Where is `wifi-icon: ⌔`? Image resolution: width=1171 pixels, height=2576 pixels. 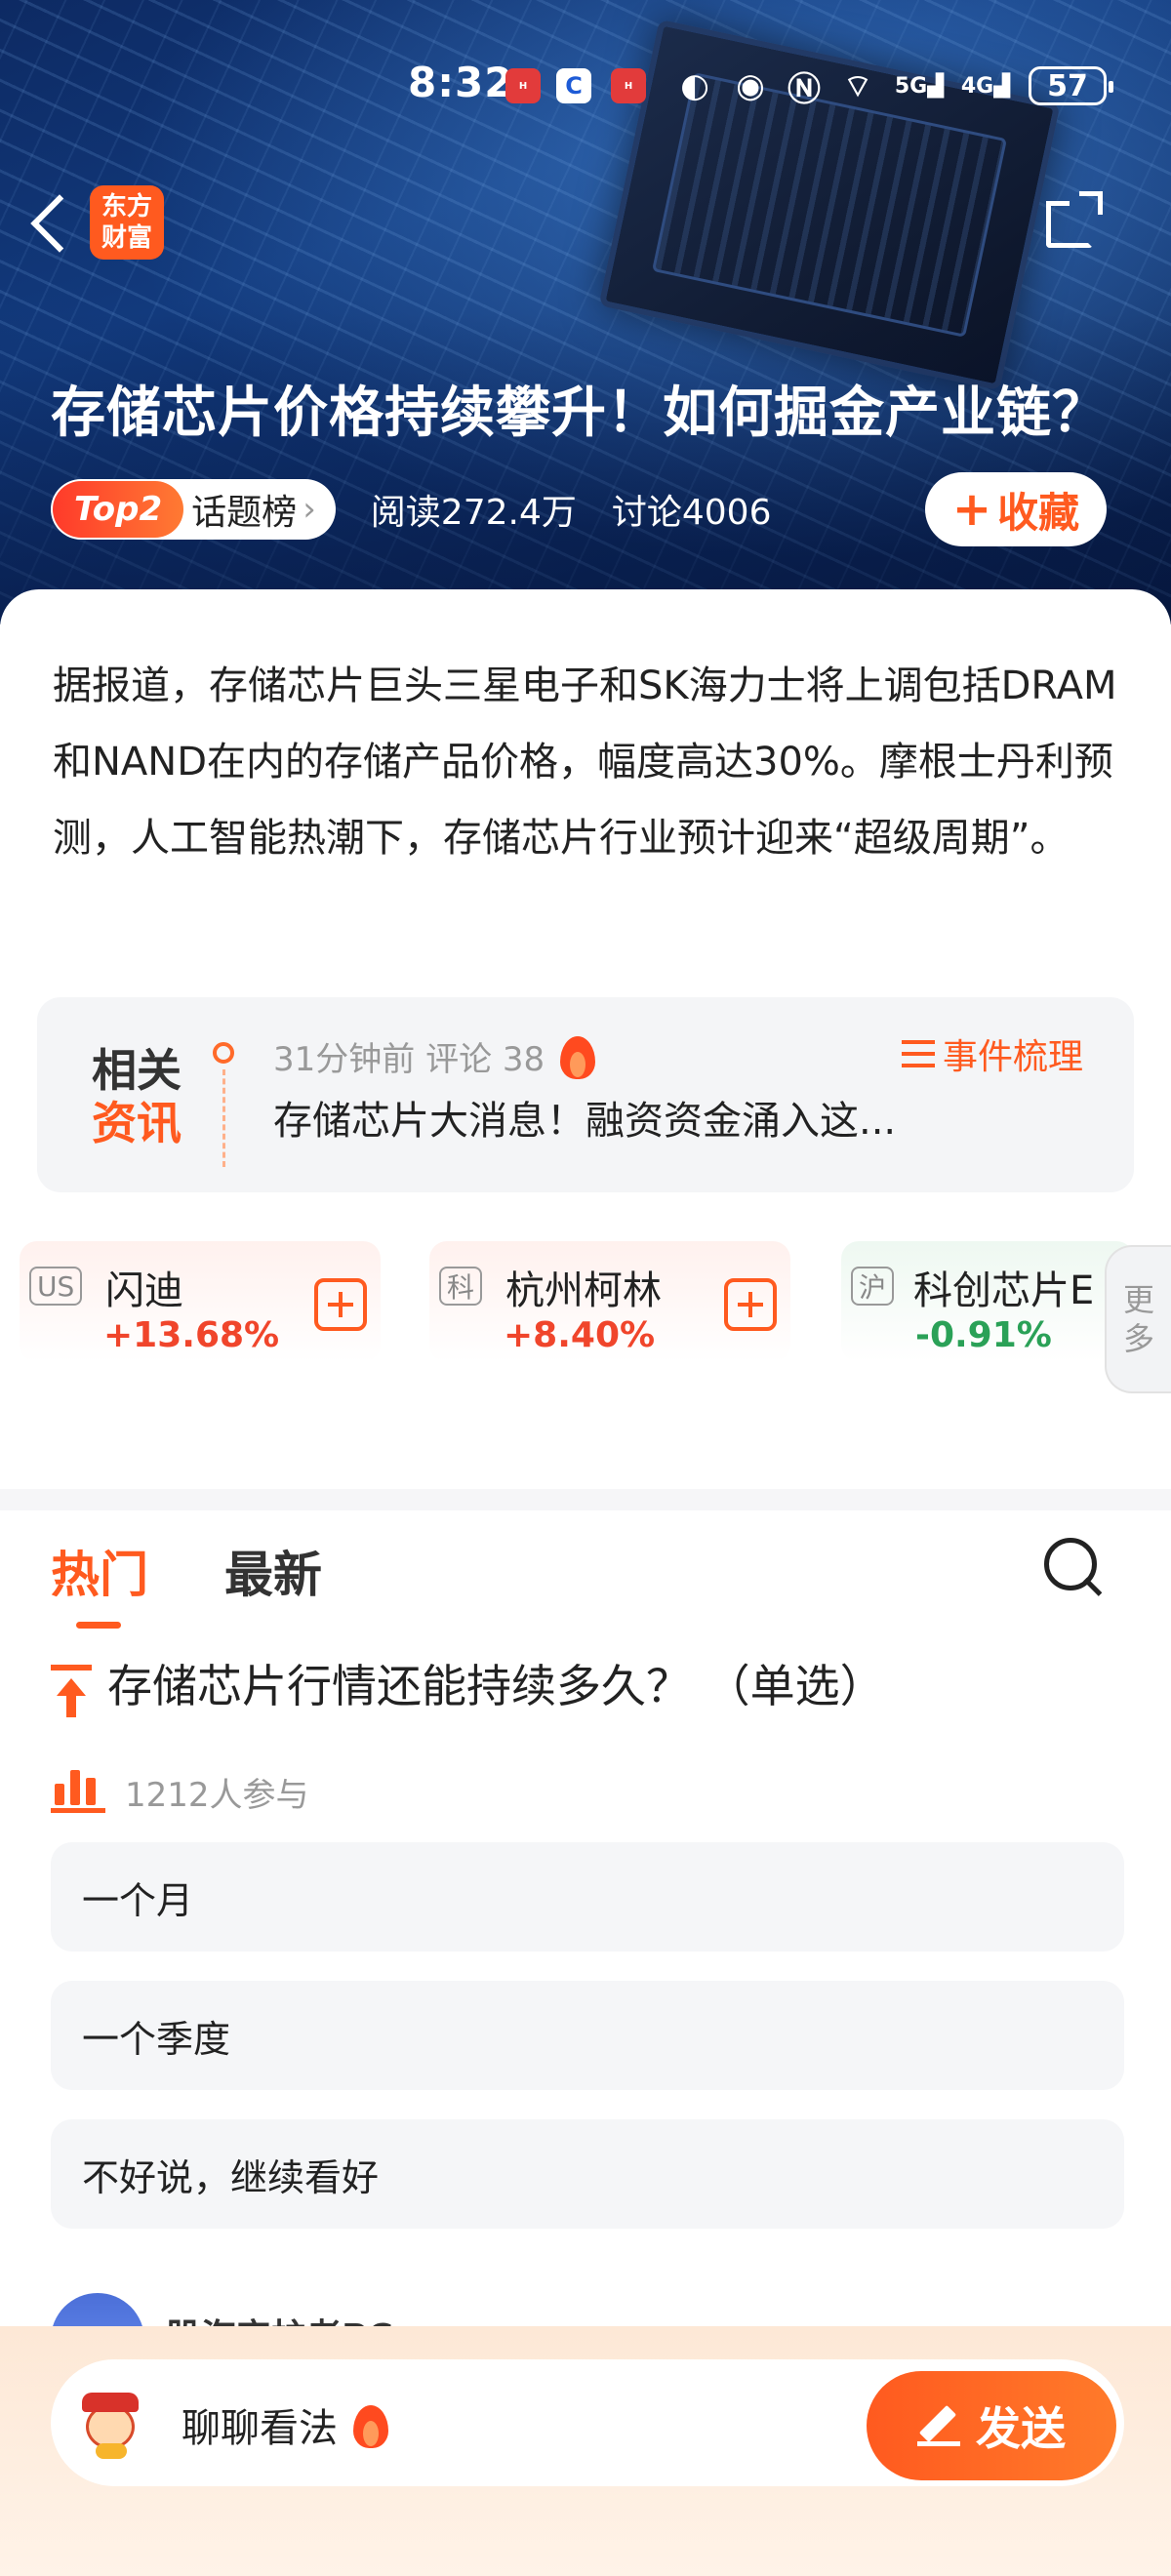
wifi-icon: ⌔ is located at coordinates (857, 85).